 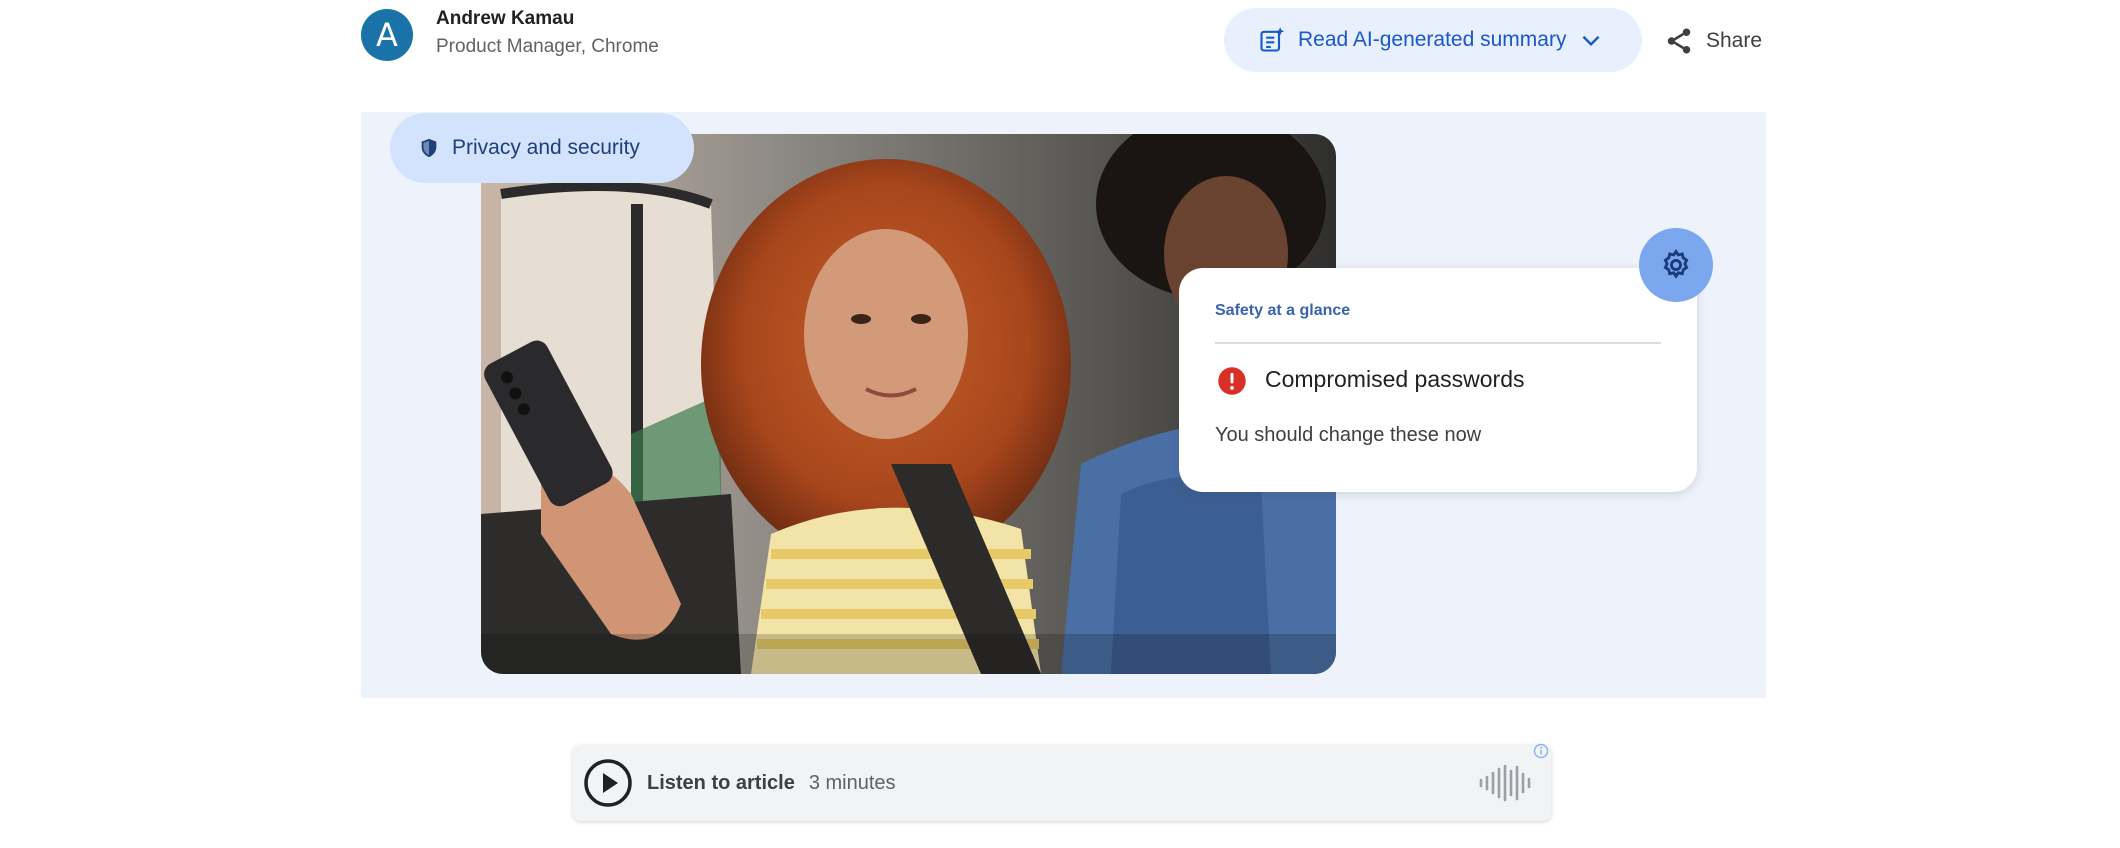 I want to click on author-initial: A, so click(x=387, y=35).